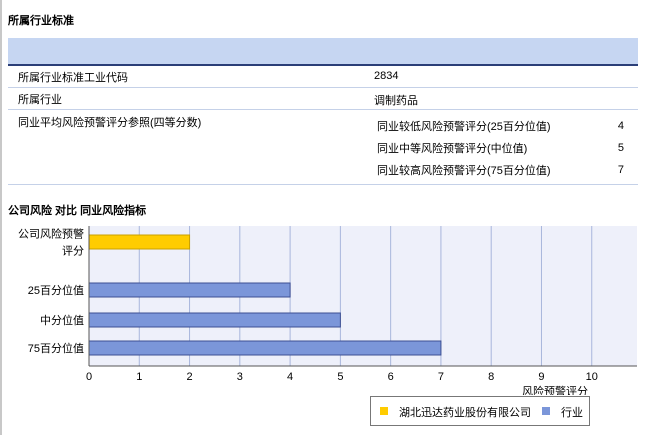  What do you see at coordinates (391, 377) in the screenshot?
I see `x-tick-label: 6` at bounding box center [391, 377].